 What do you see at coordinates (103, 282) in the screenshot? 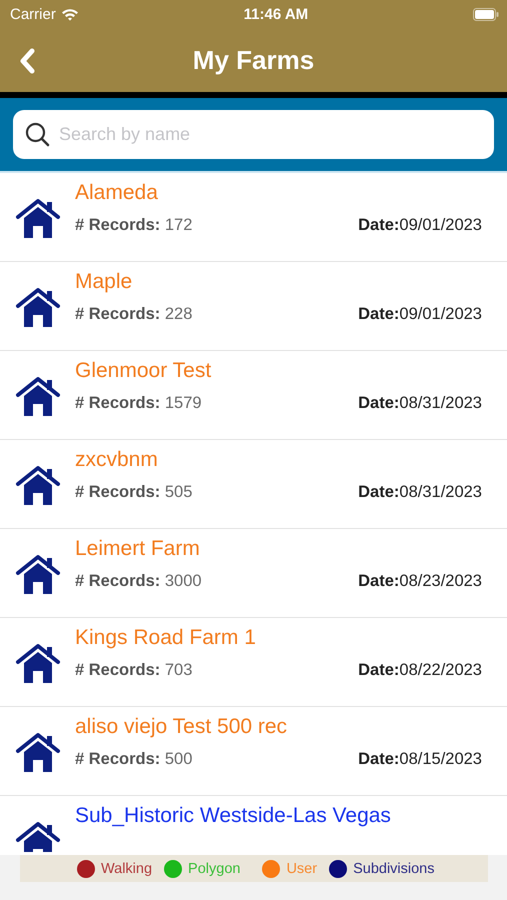
I see `farm-name: Maple` at bounding box center [103, 282].